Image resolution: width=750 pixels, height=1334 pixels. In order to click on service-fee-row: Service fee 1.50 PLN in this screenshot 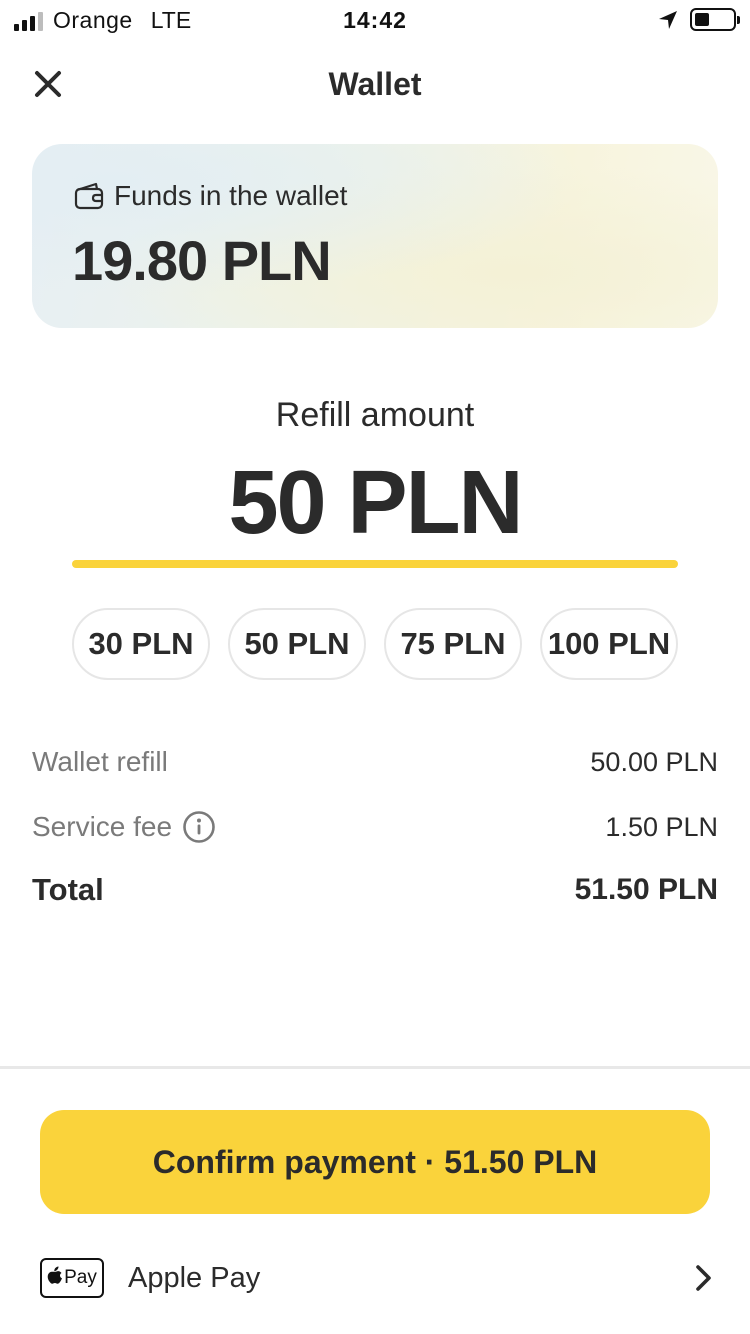, I will do `click(375, 827)`.